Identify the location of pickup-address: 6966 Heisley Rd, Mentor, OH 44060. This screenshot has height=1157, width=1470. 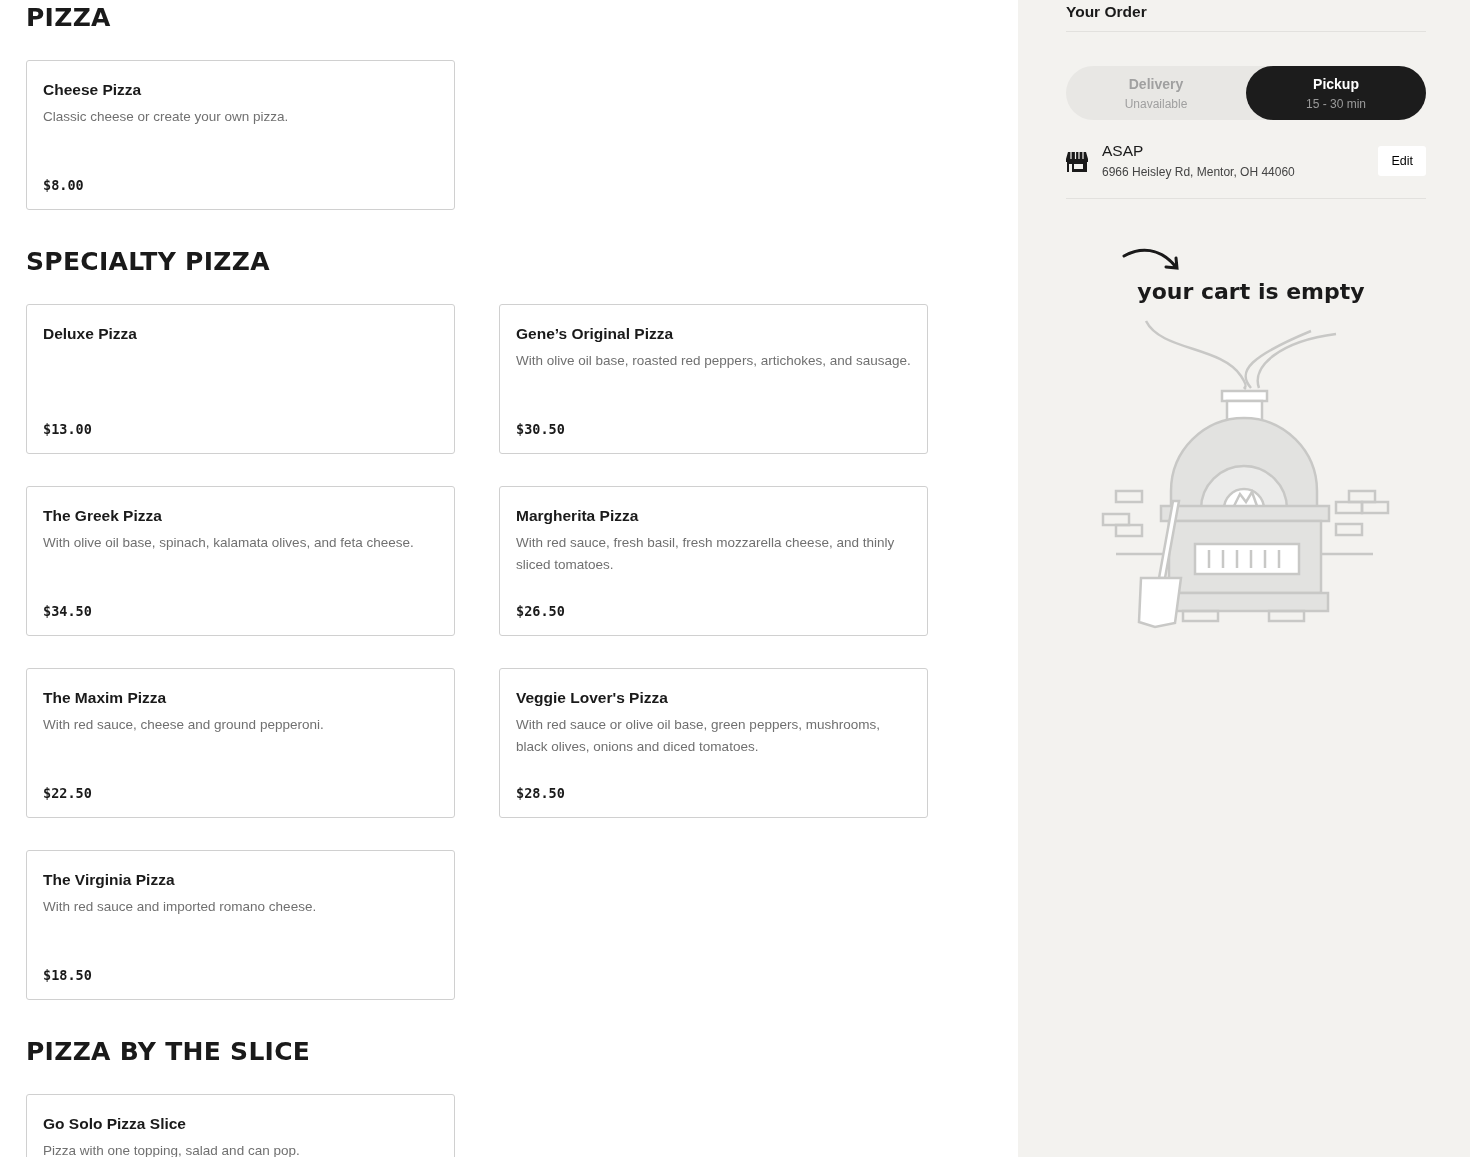
(1199, 172).